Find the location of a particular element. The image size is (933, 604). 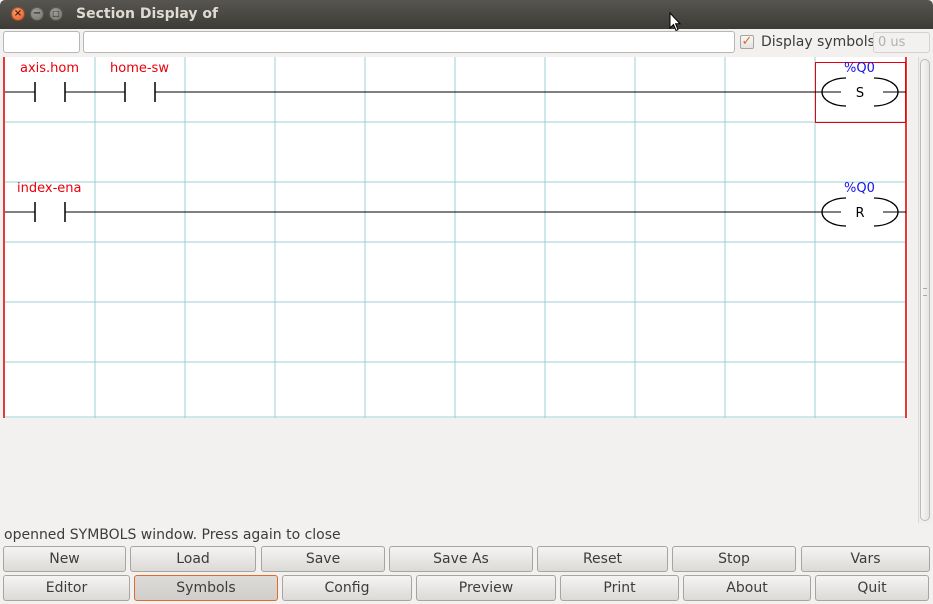

about-button: About is located at coordinates (747, 588).